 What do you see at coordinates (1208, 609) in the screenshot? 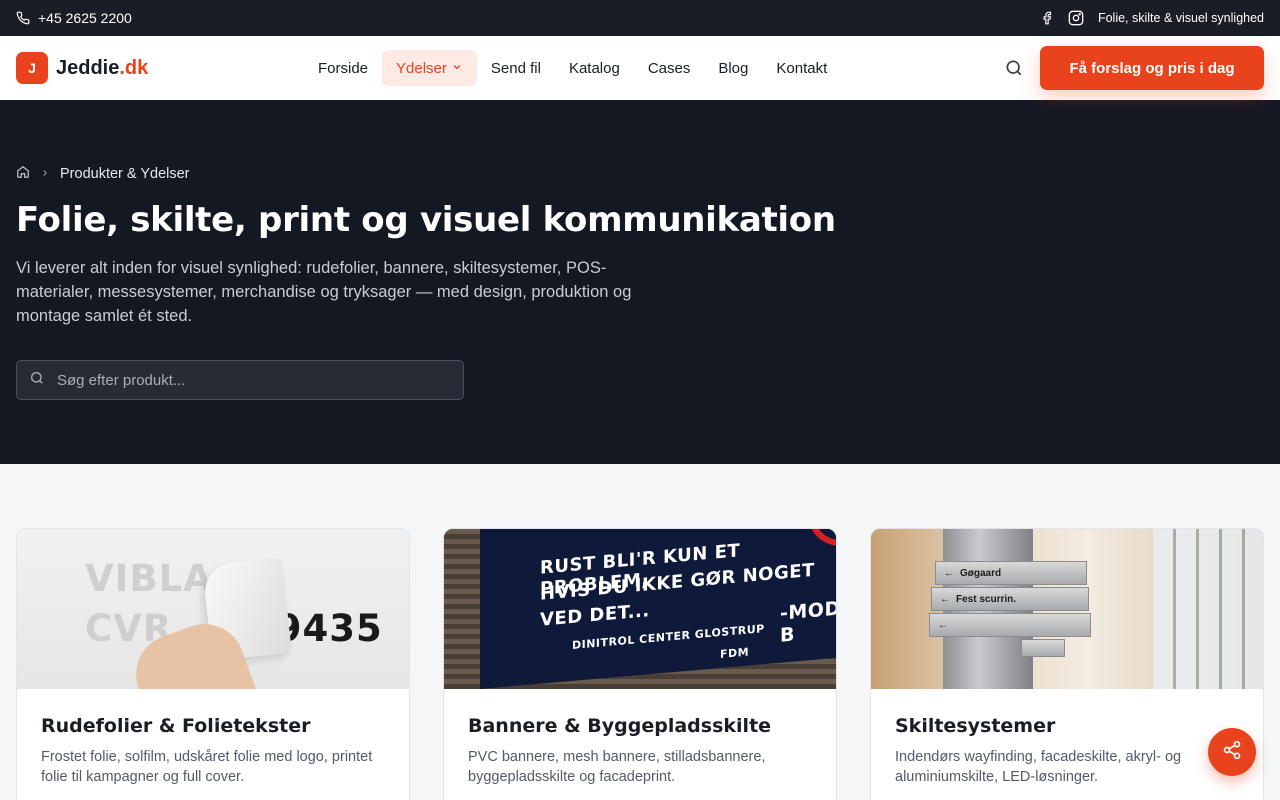
I see `windows` at bounding box center [1208, 609].